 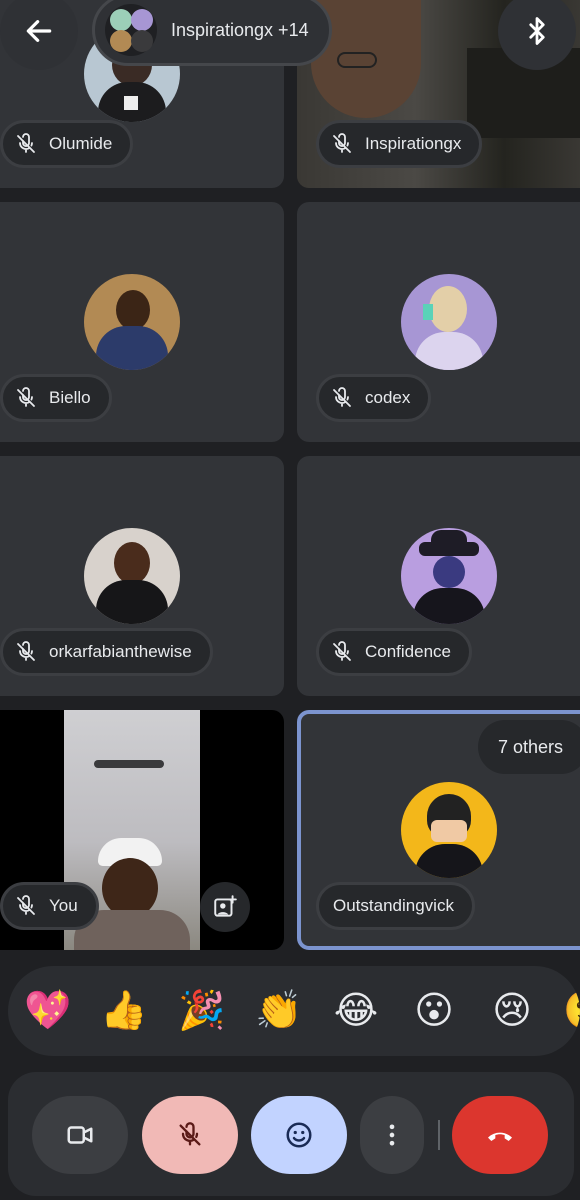 I want to click on camera-toggle-button, so click(x=80, y=1135).